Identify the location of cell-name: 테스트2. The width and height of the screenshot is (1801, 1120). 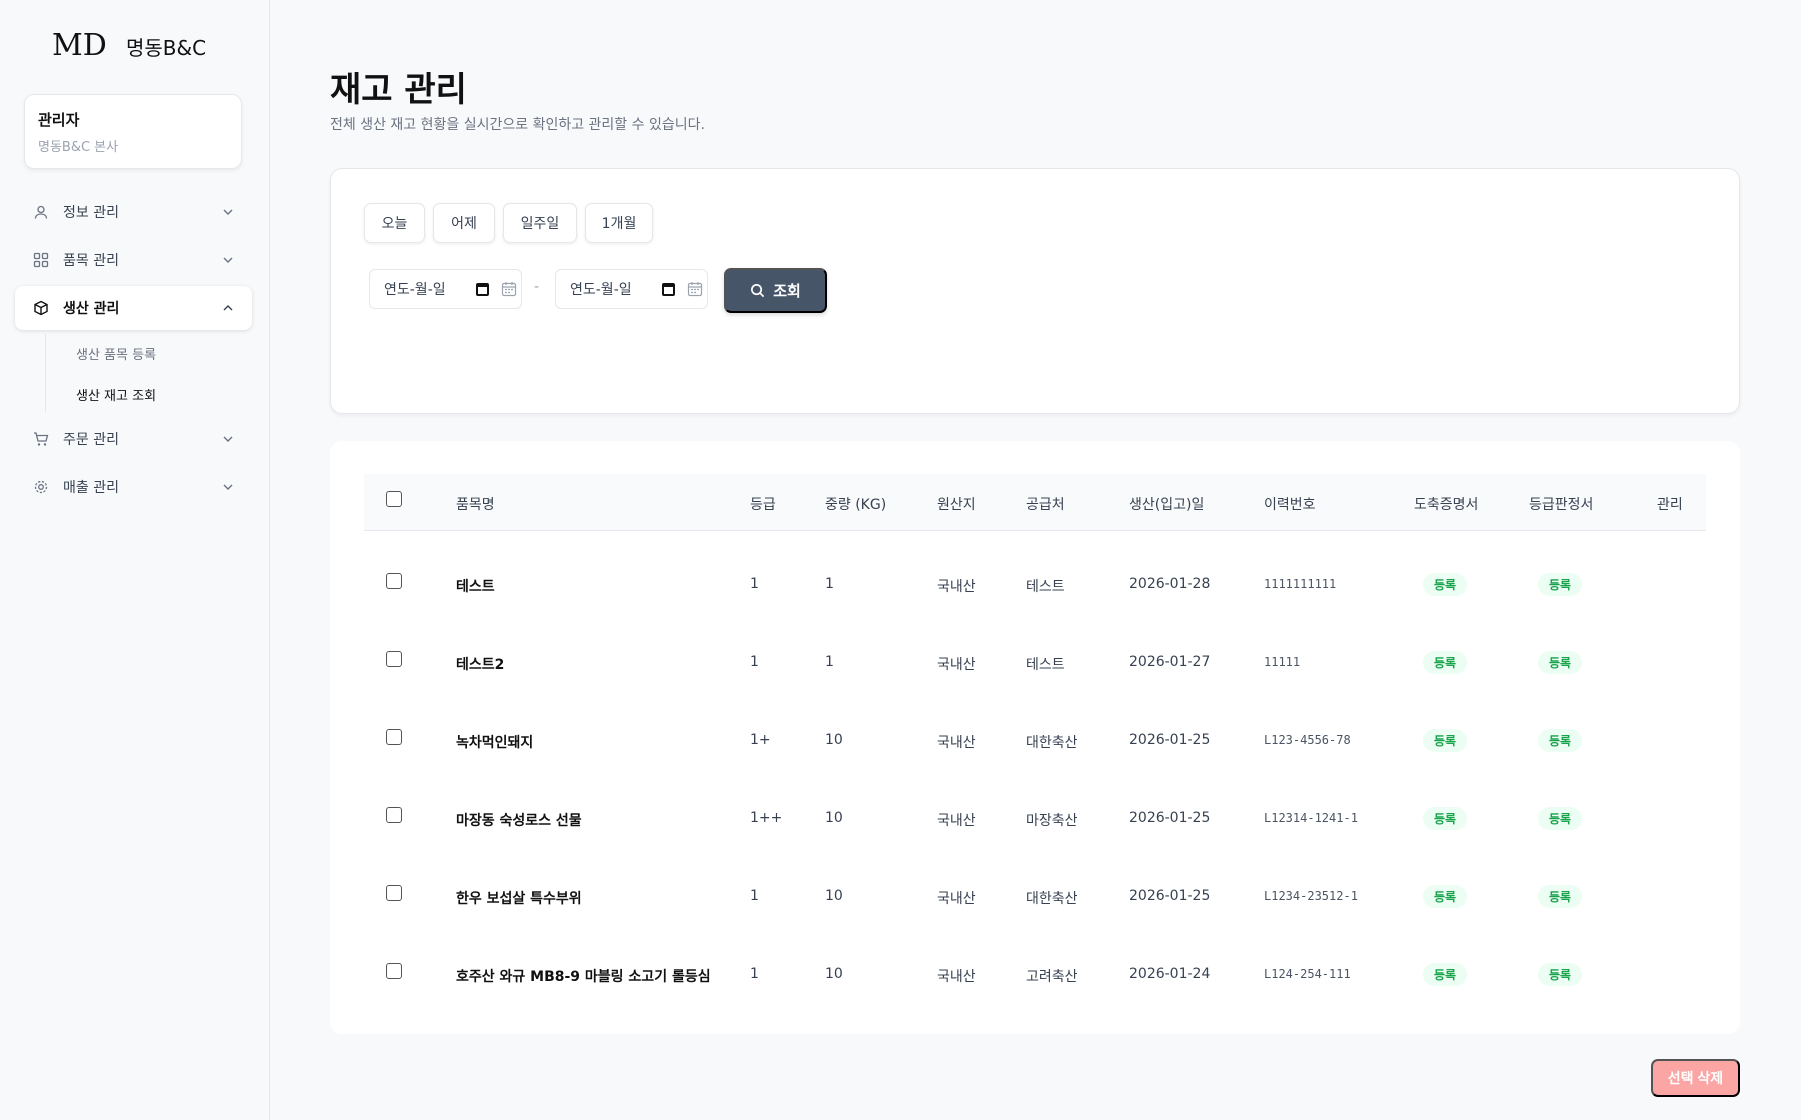
(480, 665).